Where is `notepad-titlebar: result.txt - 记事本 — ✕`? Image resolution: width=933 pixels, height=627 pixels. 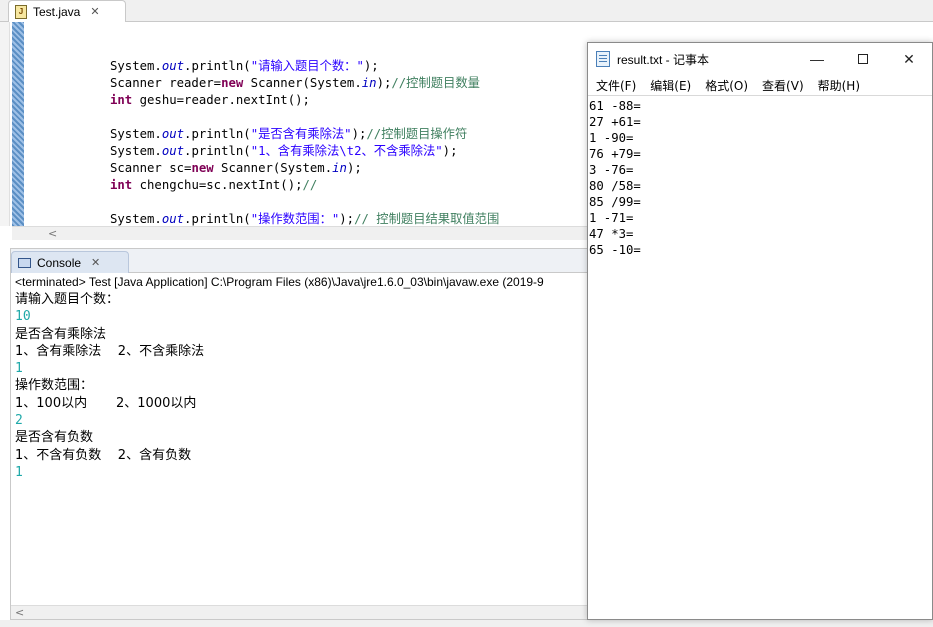
notepad-titlebar: result.txt - 记事本 — ✕ is located at coordinates (760, 59).